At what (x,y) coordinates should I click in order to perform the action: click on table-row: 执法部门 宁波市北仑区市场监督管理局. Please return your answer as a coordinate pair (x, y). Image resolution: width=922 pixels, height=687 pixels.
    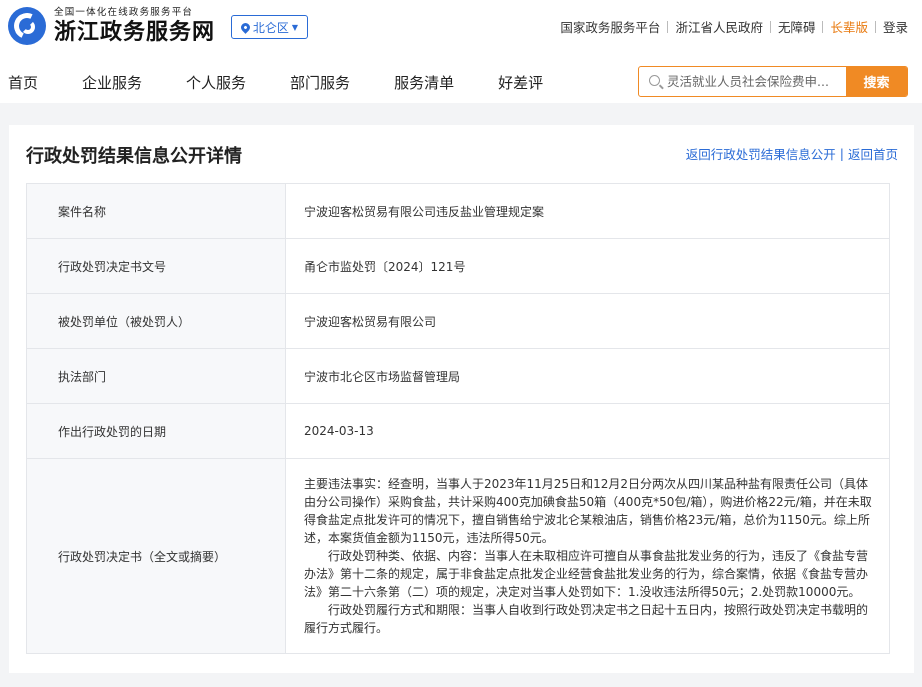
    Looking at the image, I should click on (458, 376).